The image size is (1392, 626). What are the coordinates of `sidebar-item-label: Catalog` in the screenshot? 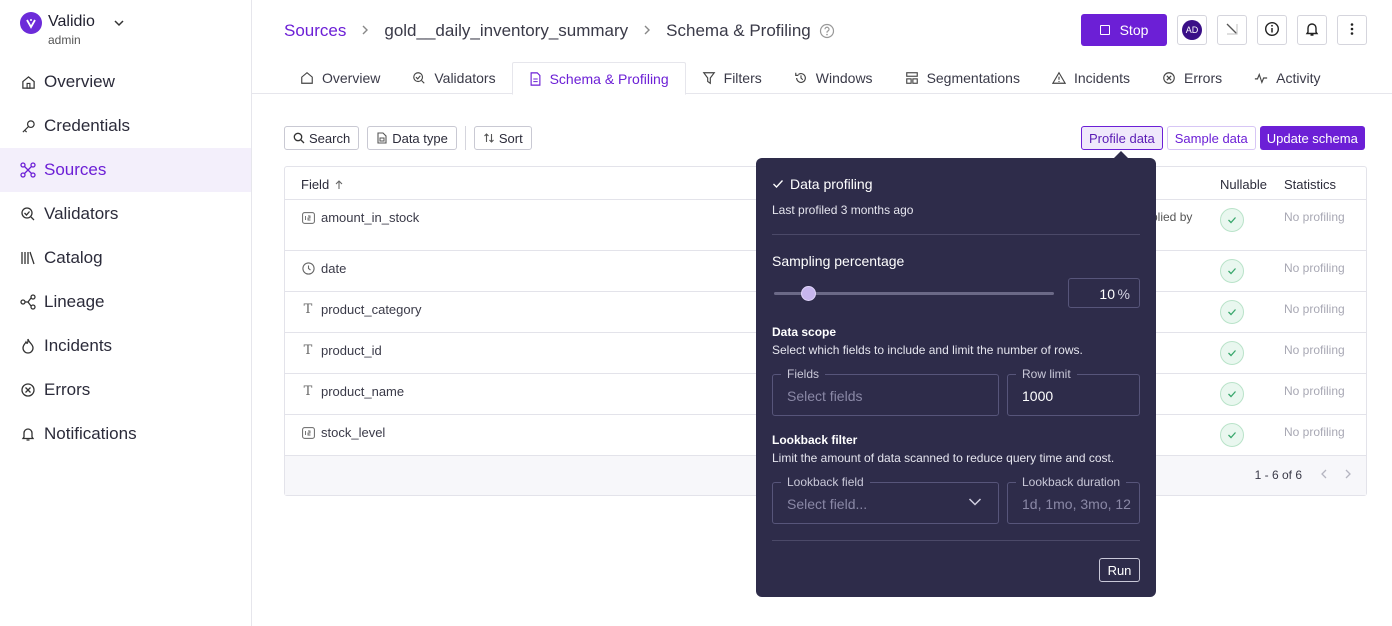 It's located at (73, 257).